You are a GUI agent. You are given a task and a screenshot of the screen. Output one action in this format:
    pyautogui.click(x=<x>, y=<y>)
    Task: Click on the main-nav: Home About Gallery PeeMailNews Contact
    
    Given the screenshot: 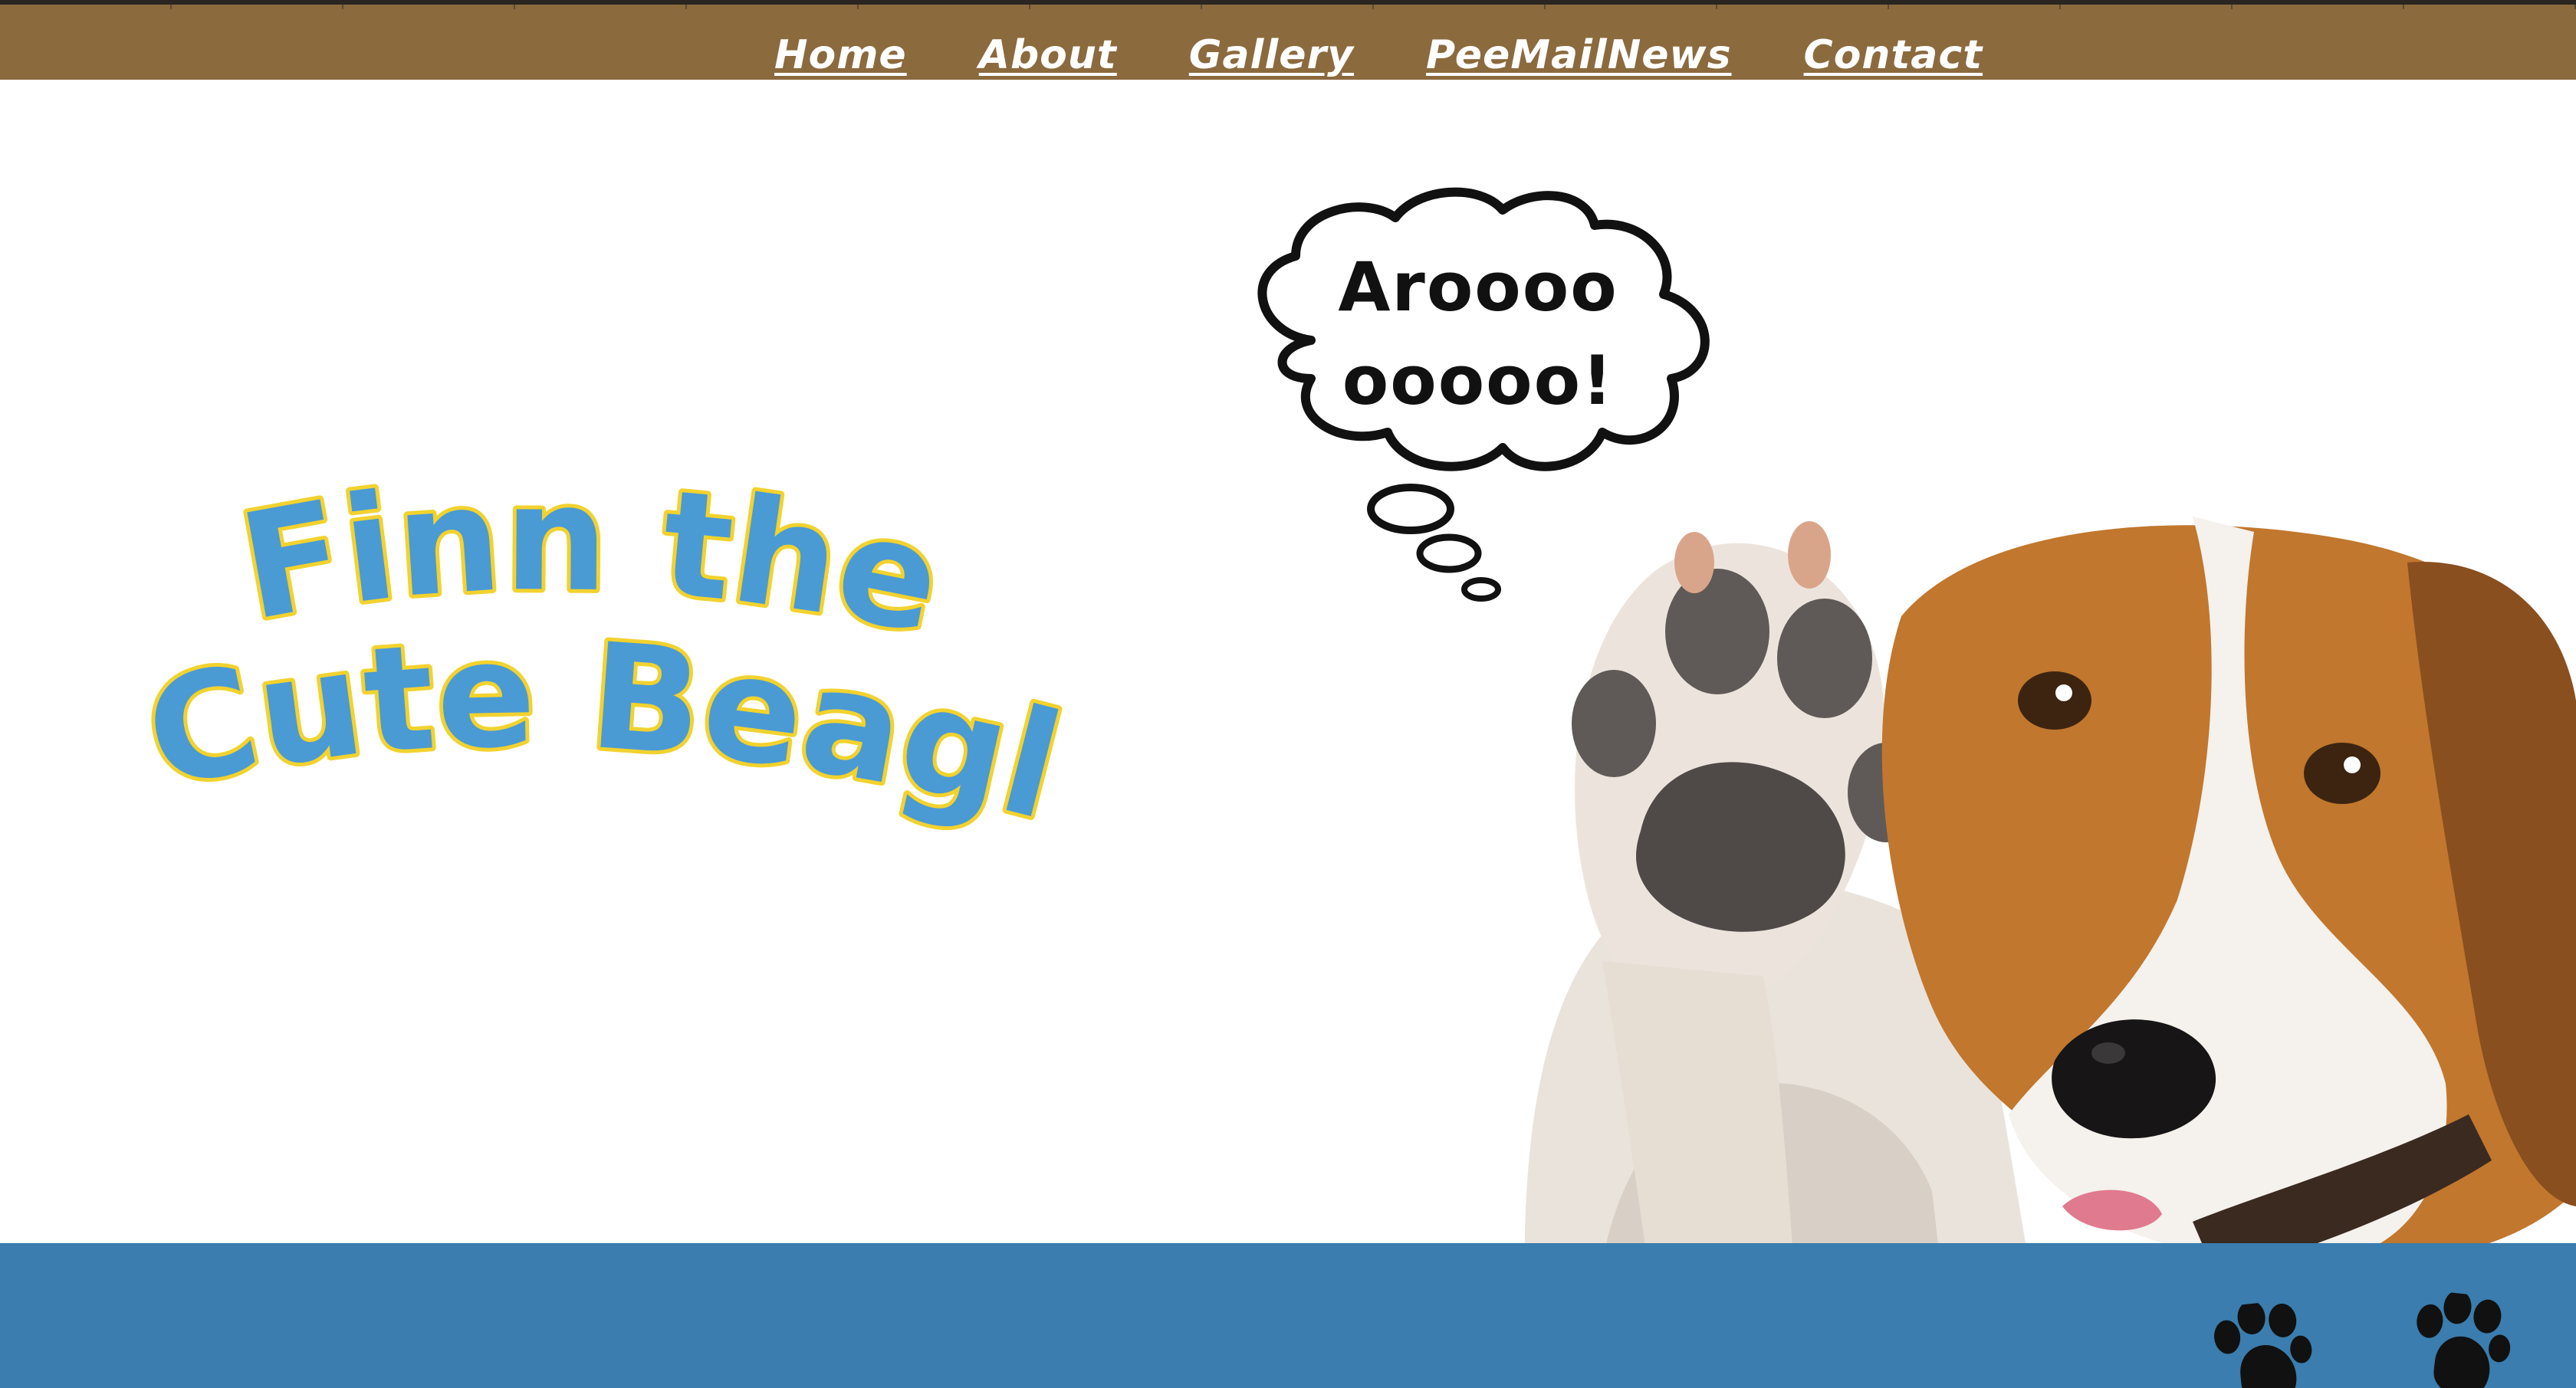 What is the action you would take?
    pyautogui.click(x=1414, y=55)
    